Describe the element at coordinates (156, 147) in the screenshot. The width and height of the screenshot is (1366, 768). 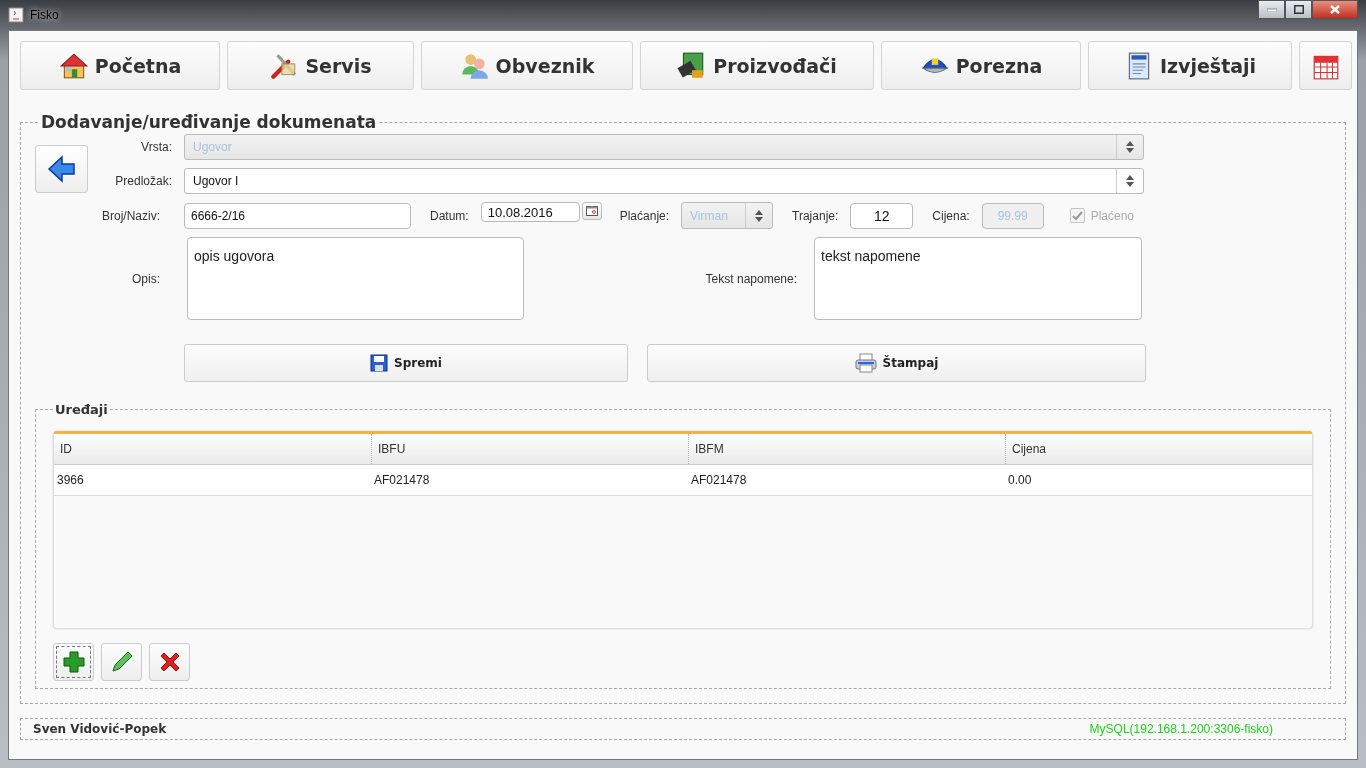
I see `field-label: Vrsta:` at that location.